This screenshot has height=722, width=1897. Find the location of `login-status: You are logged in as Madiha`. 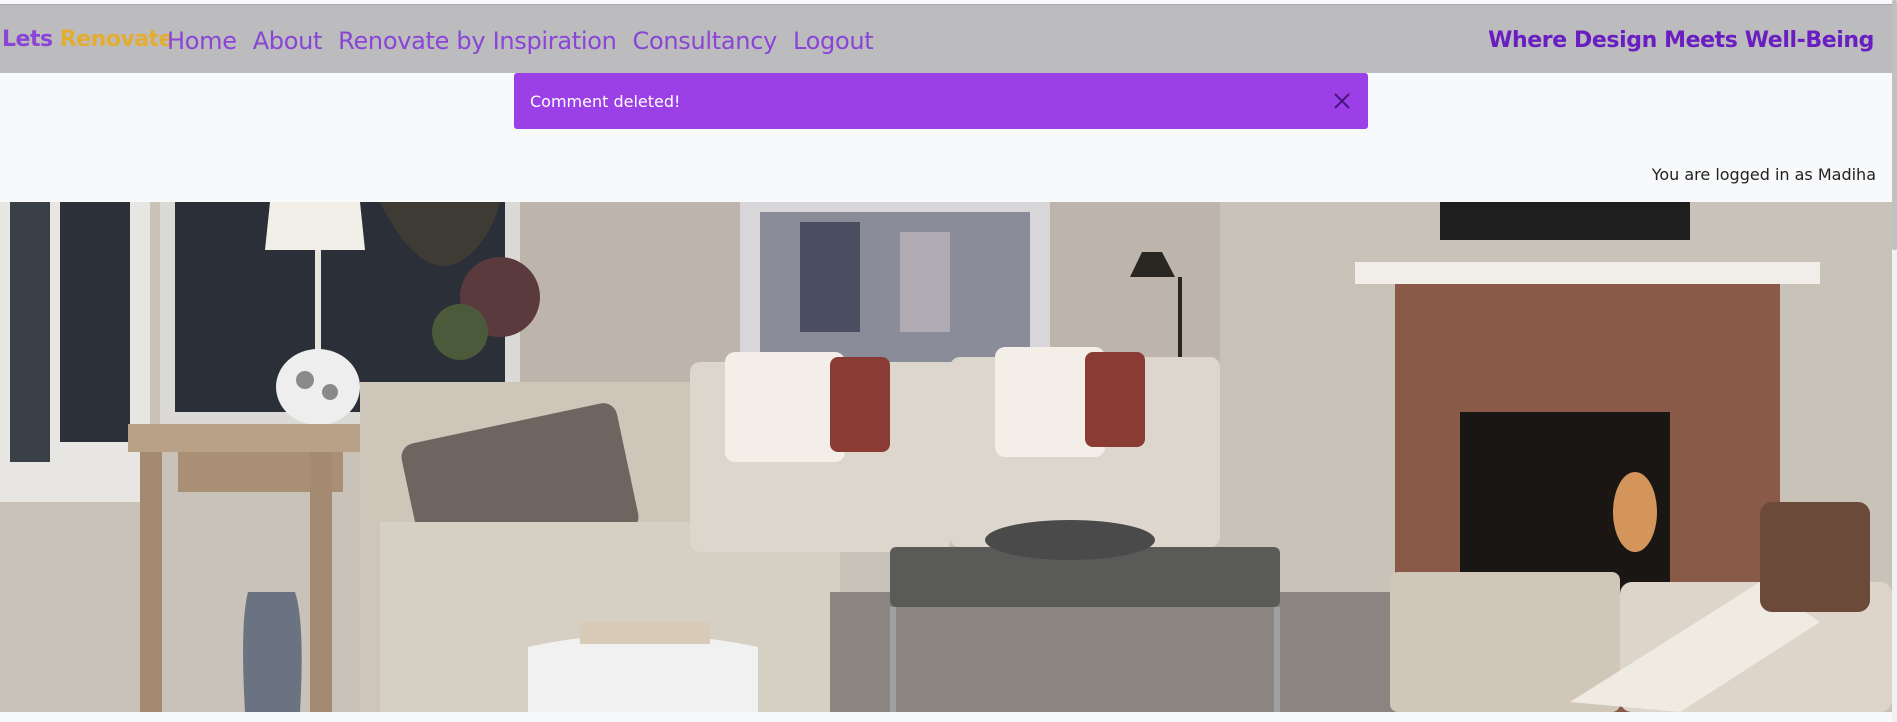

login-status: You are logged in as Madiha is located at coordinates (1763, 174).